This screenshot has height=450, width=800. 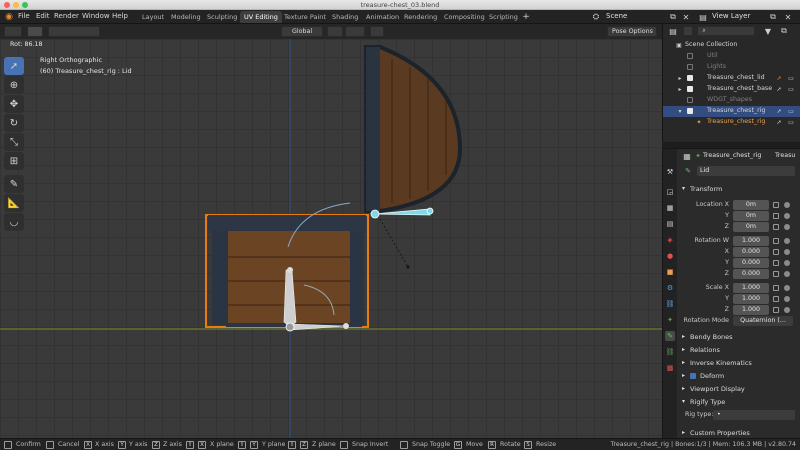 I want to click on object-data-icon: ✦, so click(x=670, y=320).